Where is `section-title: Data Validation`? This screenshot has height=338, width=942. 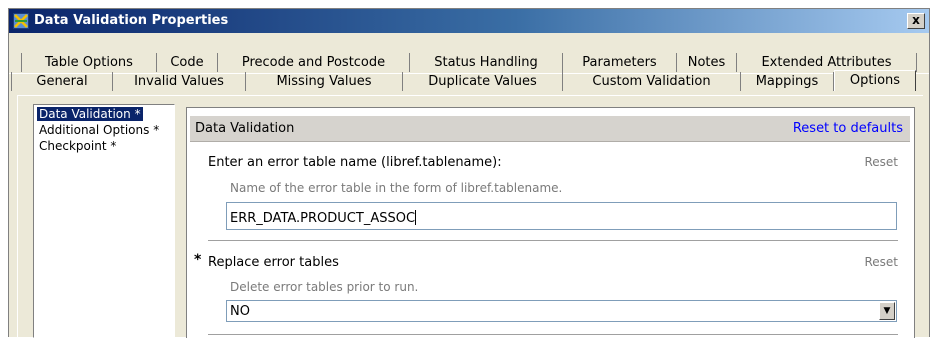 section-title: Data Validation is located at coordinates (245, 128).